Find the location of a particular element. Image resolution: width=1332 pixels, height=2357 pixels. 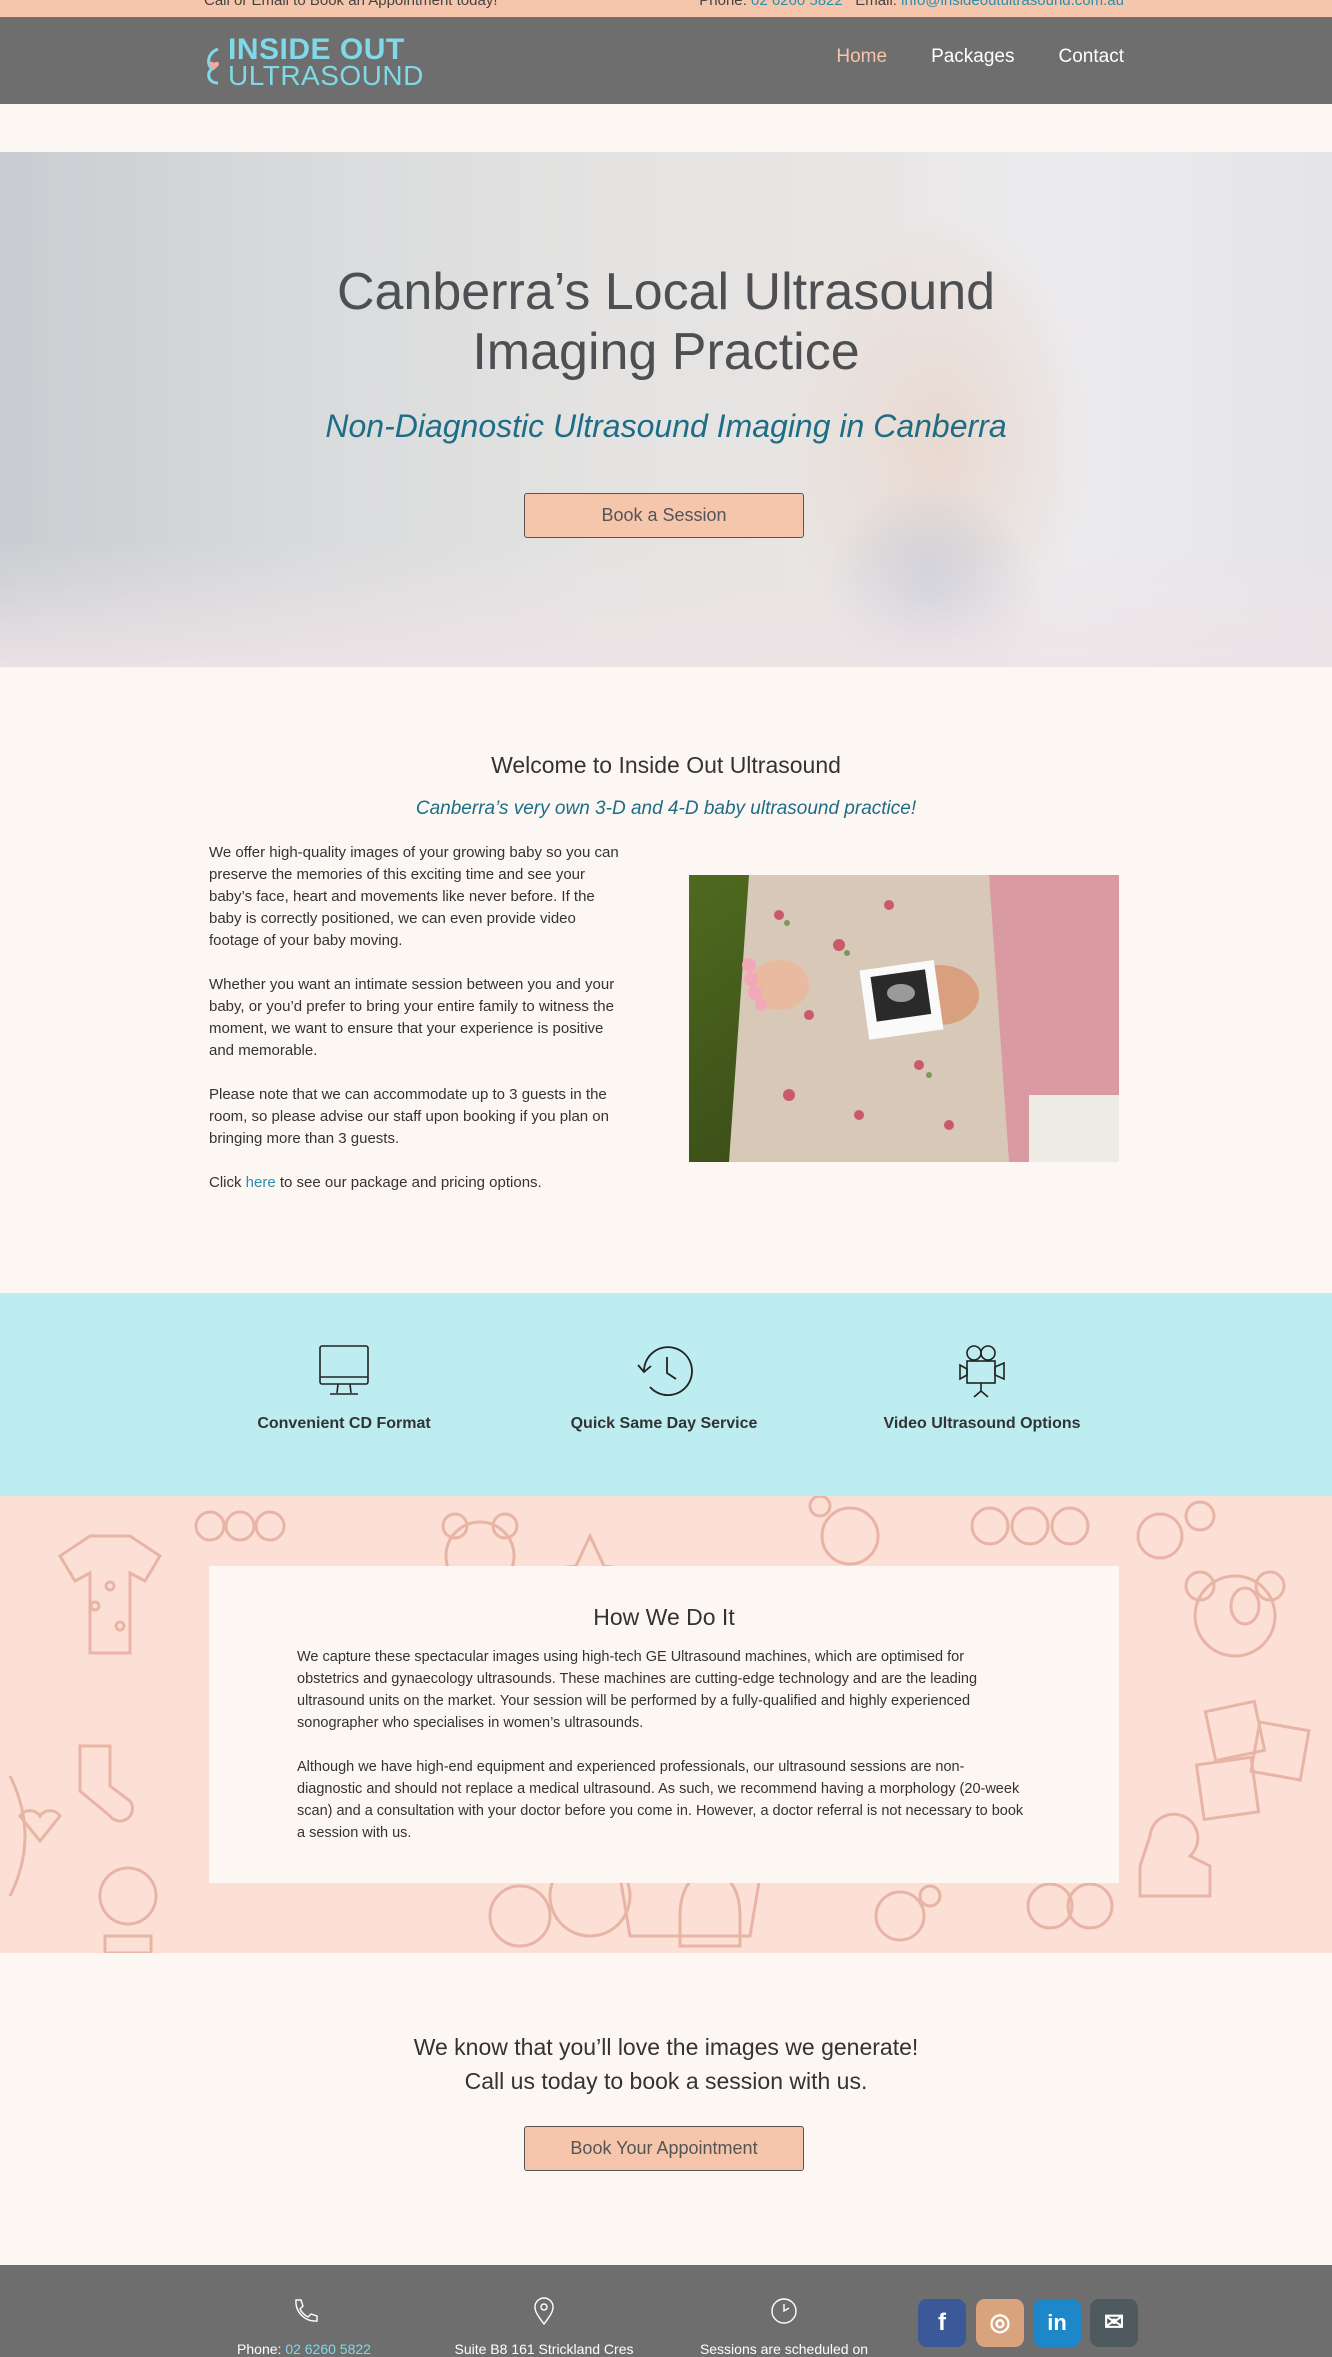

phone-icon is located at coordinates (306, 2310).